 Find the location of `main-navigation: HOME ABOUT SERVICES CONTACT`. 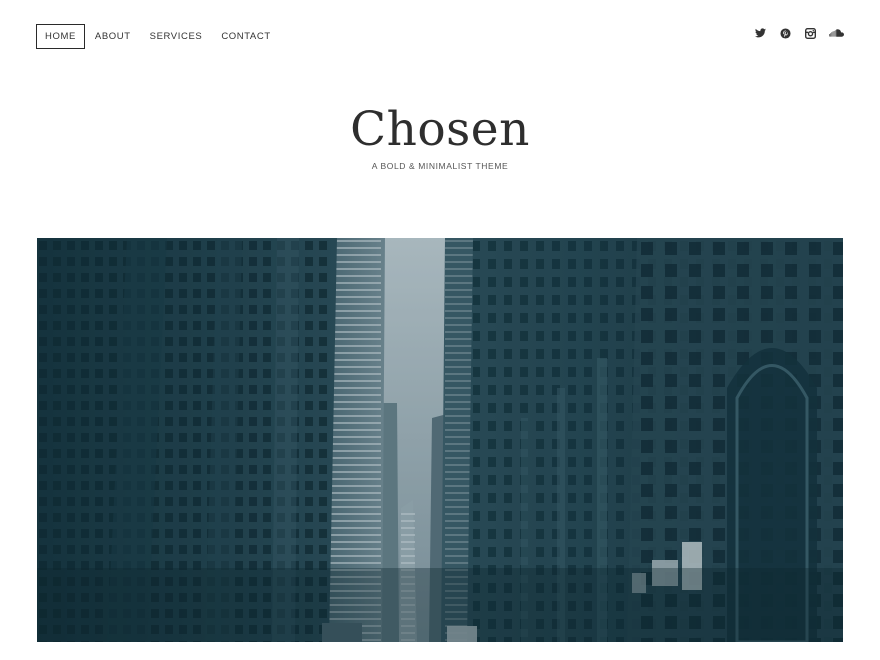

main-navigation: HOME ABOUT SERVICES CONTACT is located at coordinates (163, 36).